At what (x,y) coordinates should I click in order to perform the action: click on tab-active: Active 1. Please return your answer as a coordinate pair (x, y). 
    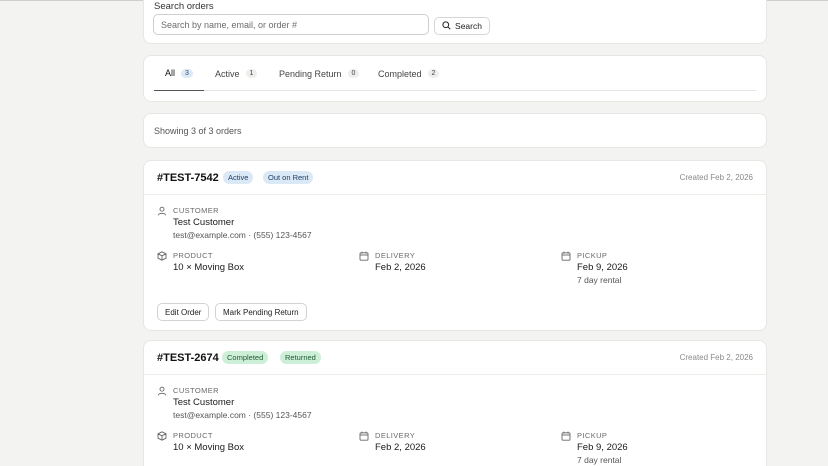
    Looking at the image, I should click on (236, 73).